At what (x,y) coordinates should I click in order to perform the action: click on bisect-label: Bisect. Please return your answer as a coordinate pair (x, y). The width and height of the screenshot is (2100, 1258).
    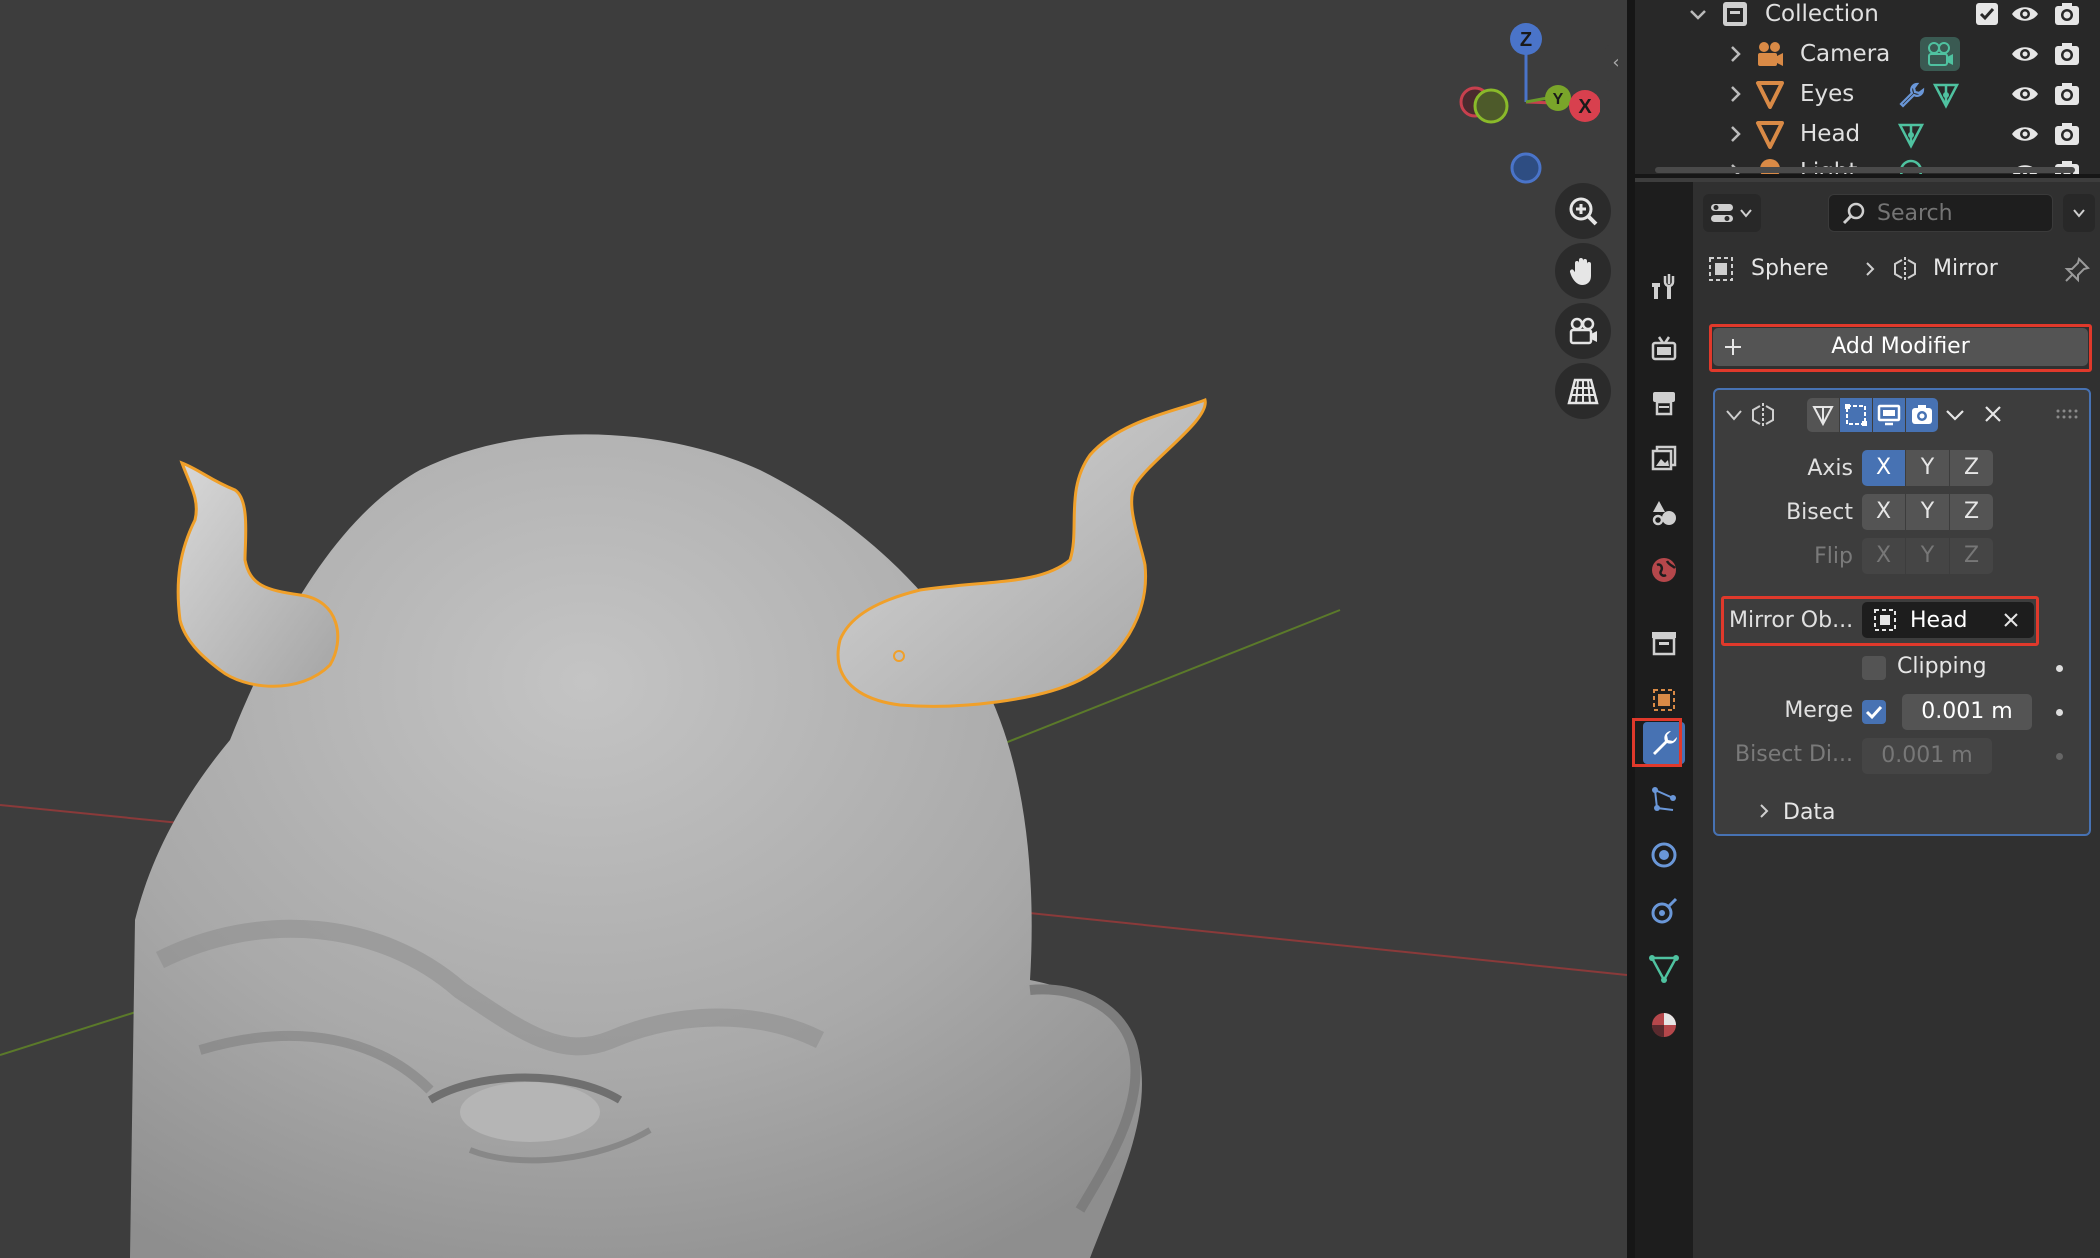
    Looking at the image, I should click on (1819, 512).